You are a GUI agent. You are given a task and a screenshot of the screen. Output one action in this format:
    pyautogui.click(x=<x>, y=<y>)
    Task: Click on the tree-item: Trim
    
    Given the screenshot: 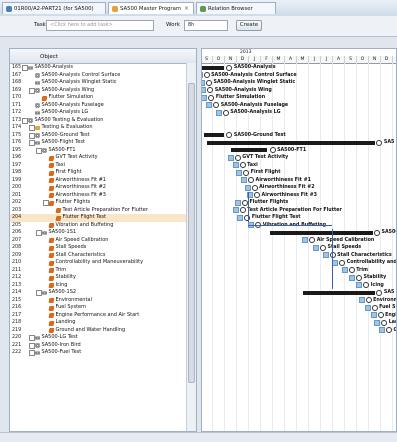 What is the action you would take?
    pyautogui.click(x=57, y=271)
    